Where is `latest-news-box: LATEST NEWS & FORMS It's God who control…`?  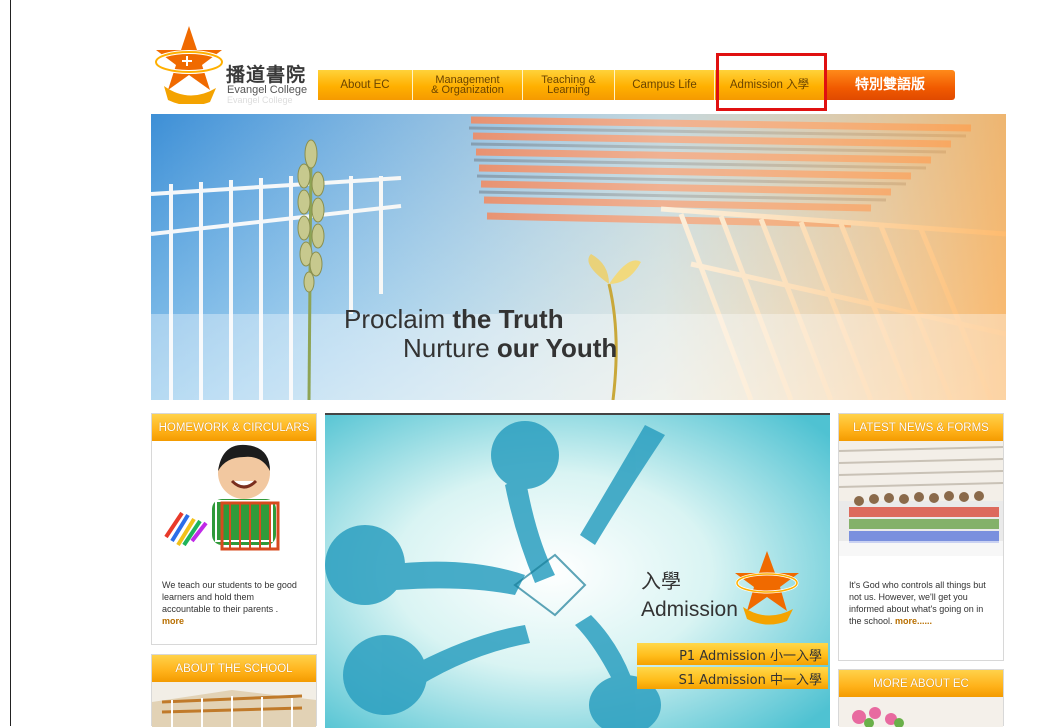 latest-news-box: LATEST NEWS & FORMS It's God who control… is located at coordinates (921, 537).